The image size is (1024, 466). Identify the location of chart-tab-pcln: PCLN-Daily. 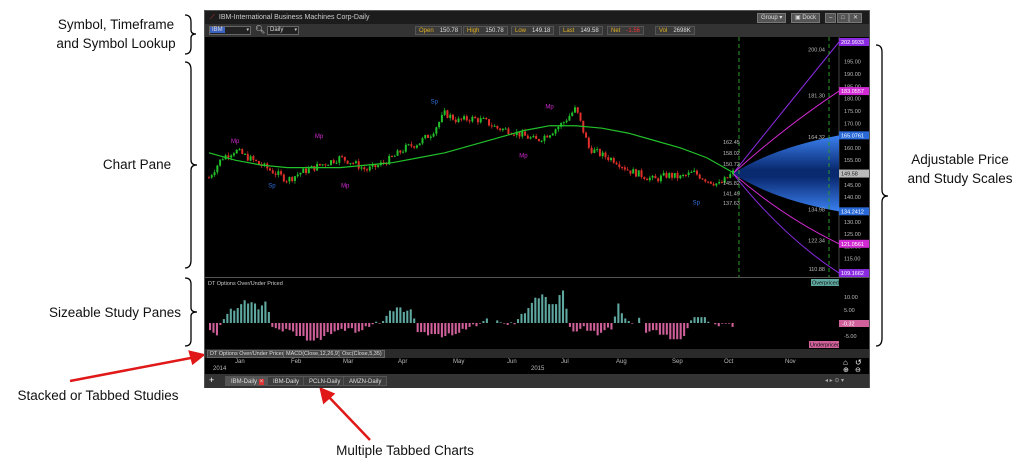
(325, 381).